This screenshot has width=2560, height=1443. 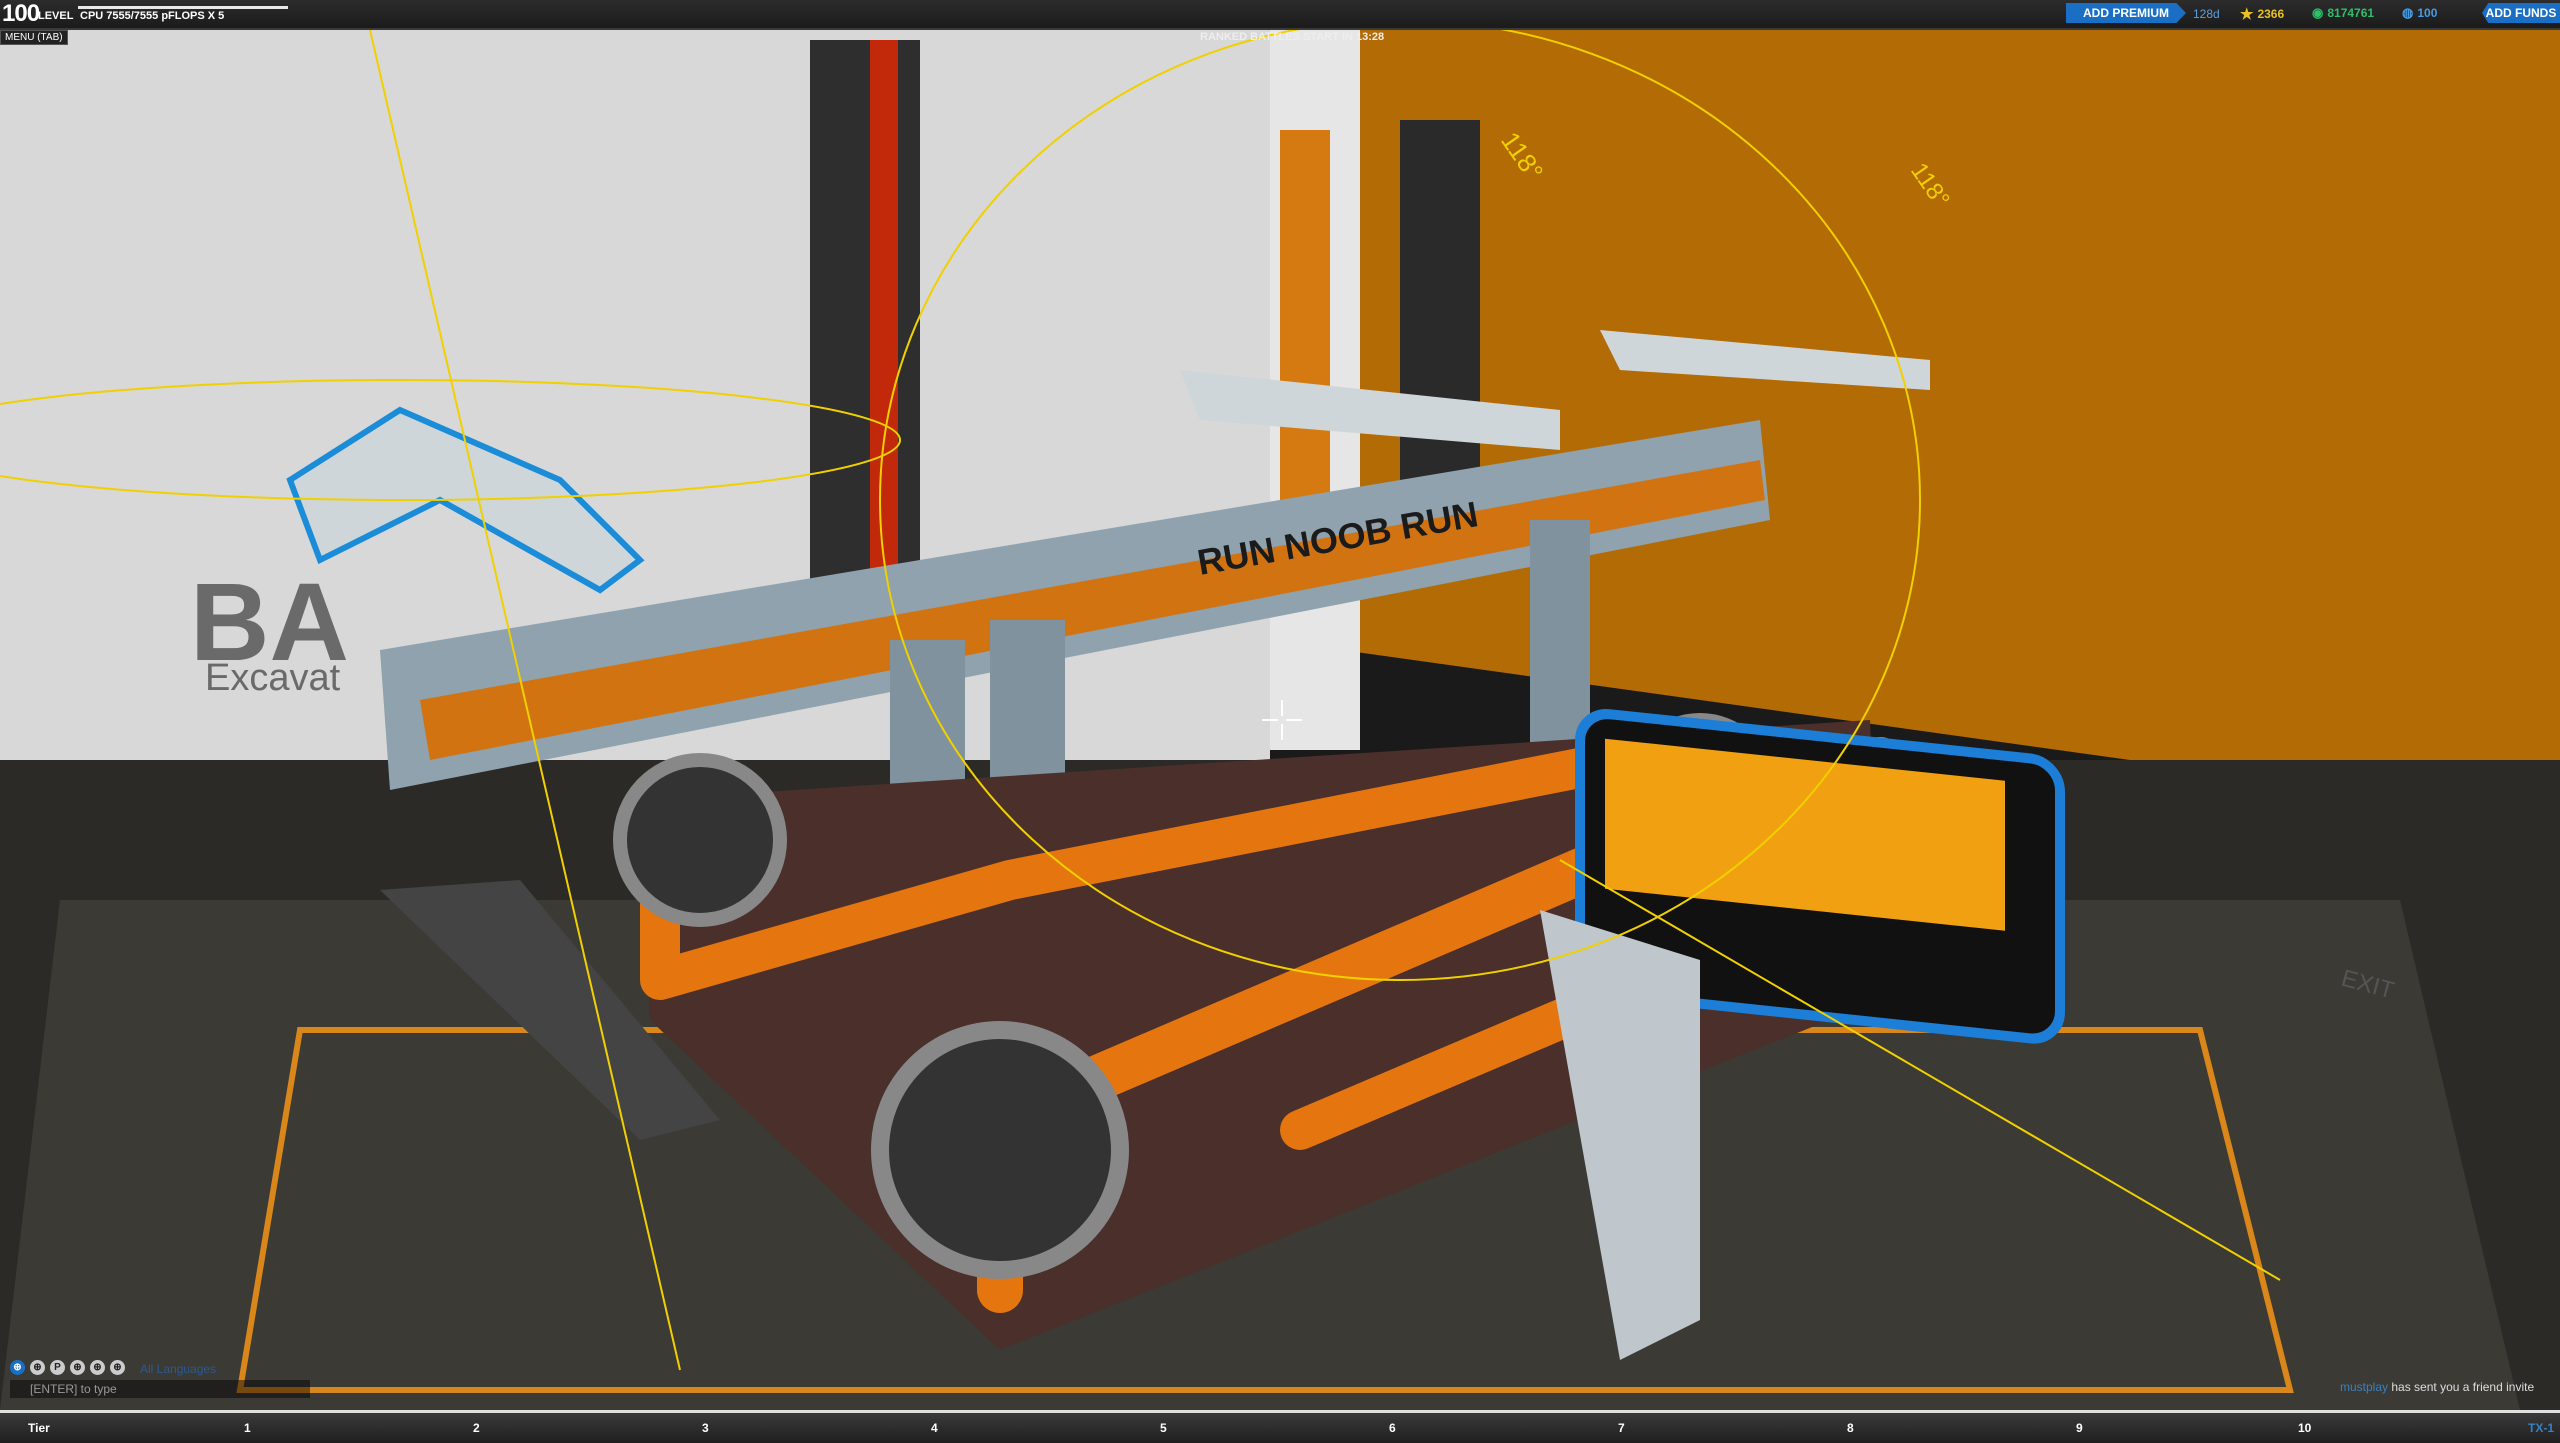 I want to click on robits-icon: ◉, so click(x=2318, y=12).